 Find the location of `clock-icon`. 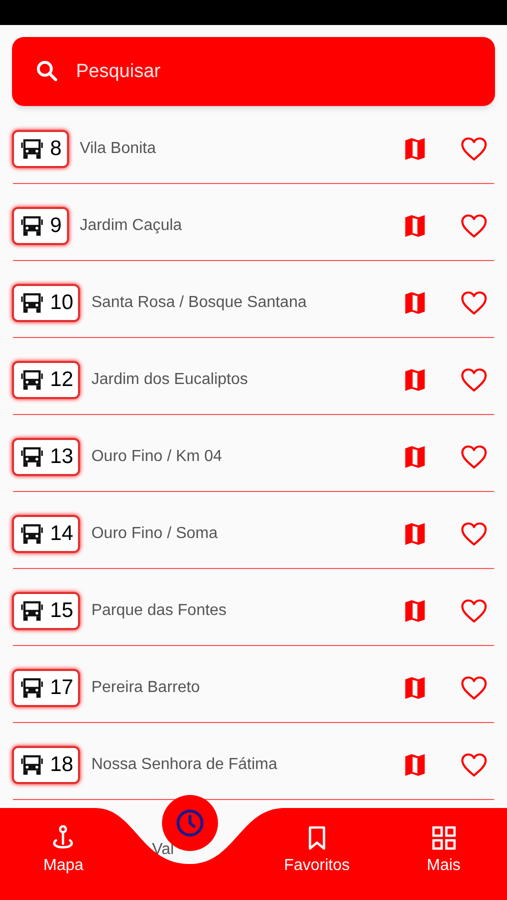

clock-icon is located at coordinates (190, 823).